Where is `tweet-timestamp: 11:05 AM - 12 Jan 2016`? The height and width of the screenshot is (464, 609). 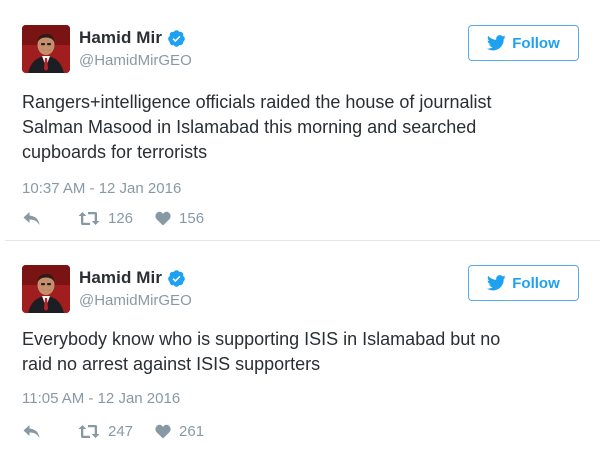 tweet-timestamp: 11:05 AM - 12 Jan 2016 is located at coordinates (101, 398).